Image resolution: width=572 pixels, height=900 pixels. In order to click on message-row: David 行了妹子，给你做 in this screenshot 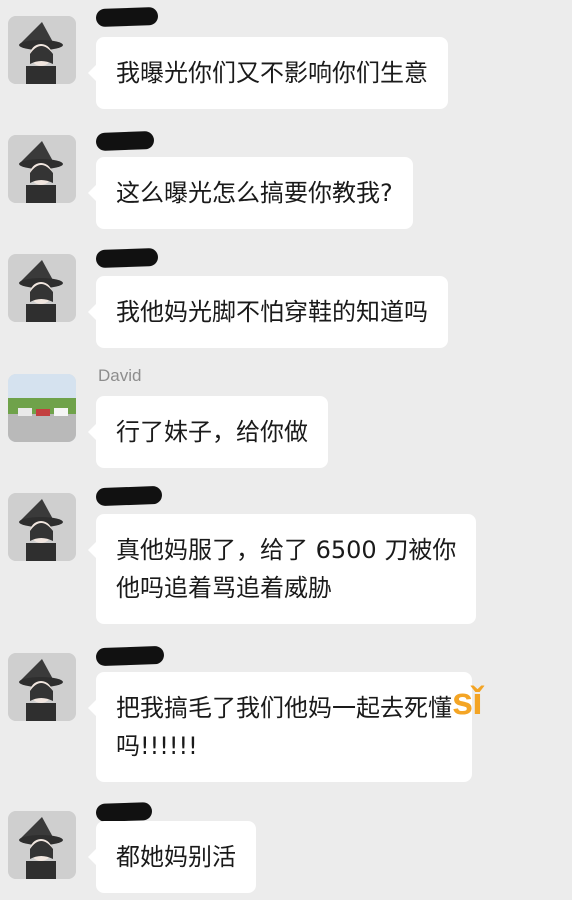, I will do `click(286, 418)`.